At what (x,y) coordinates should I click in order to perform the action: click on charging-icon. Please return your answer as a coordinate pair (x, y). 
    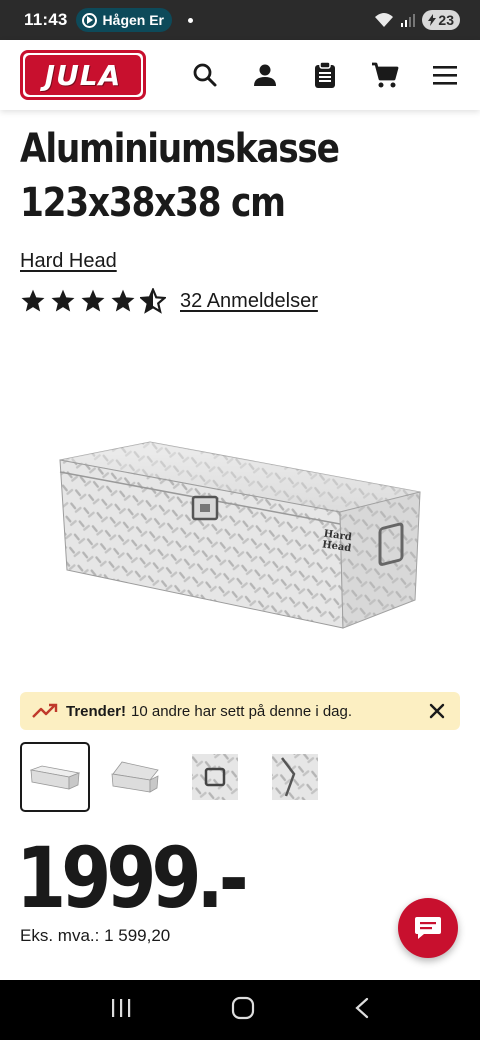
    Looking at the image, I should click on (432, 20).